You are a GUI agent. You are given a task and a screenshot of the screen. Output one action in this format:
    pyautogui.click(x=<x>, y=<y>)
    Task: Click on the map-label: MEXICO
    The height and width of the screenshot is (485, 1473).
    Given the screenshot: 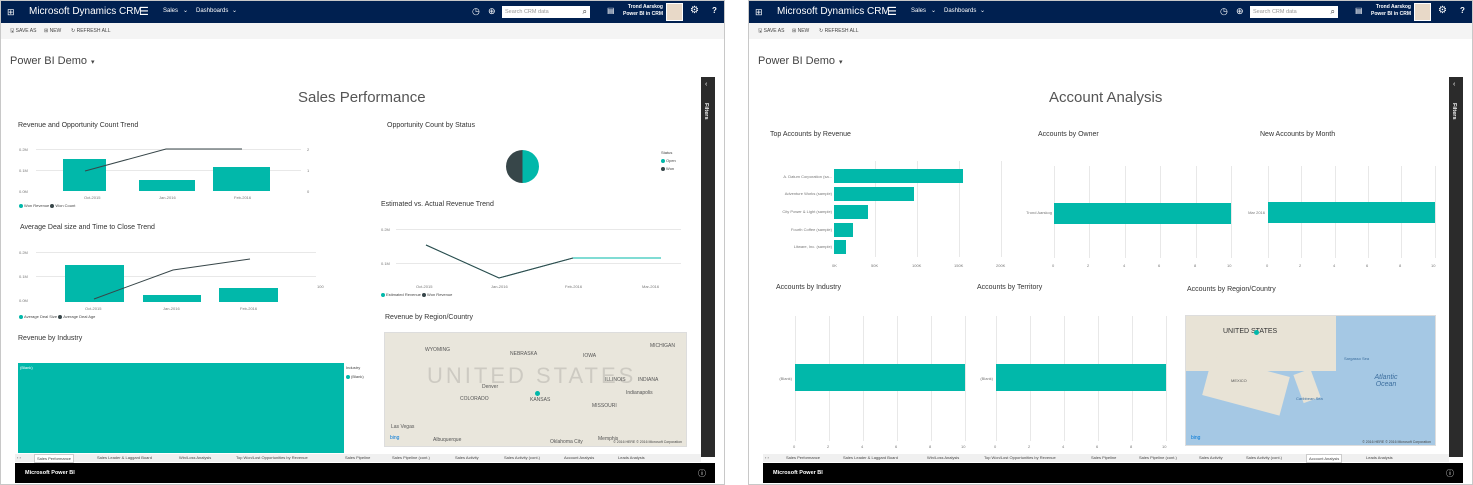 What is the action you would take?
    pyautogui.click(x=1239, y=380)
    